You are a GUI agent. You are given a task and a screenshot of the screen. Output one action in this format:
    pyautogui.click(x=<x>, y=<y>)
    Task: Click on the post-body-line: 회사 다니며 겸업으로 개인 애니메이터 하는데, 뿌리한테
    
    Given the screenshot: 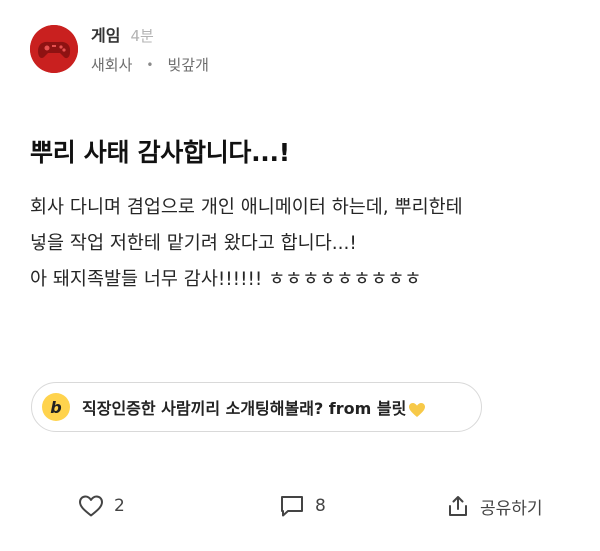 What is the action you would take?
    pyautogui.click(x=246, y=207)
    